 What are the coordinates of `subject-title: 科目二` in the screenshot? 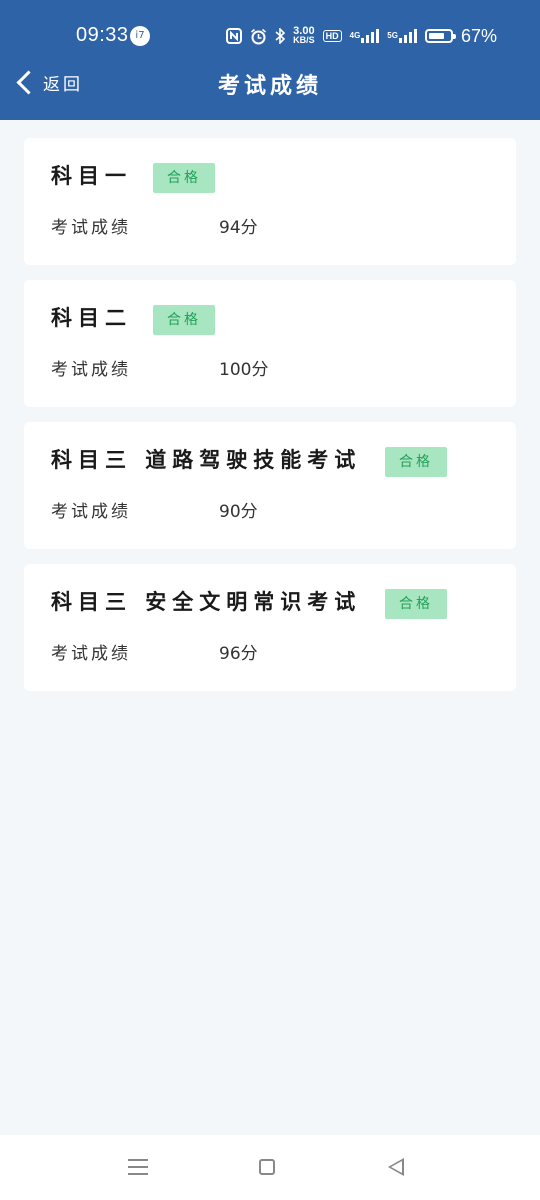 It's located at (91, 318).